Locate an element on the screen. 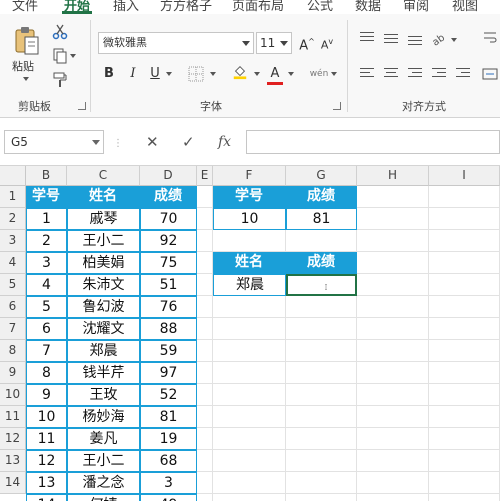  column-header-c: C is located at coordinates (103, 176).